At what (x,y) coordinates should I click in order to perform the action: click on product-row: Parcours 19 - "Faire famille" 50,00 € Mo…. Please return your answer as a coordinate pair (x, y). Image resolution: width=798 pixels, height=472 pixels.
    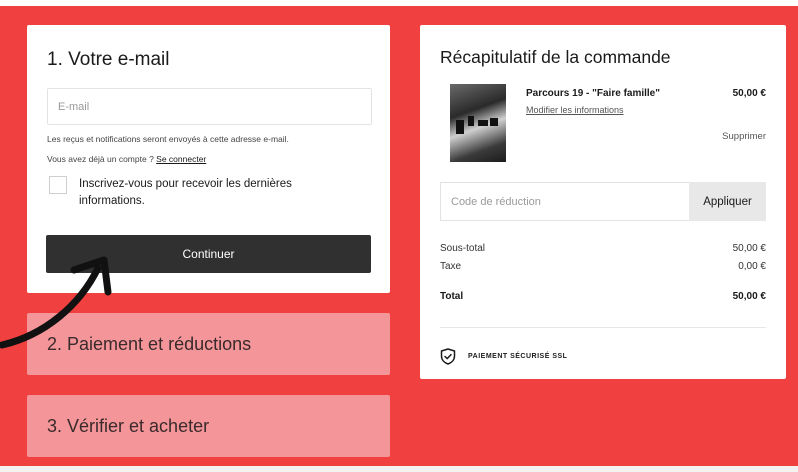
    Looking at the image, I should click on (603, 123).